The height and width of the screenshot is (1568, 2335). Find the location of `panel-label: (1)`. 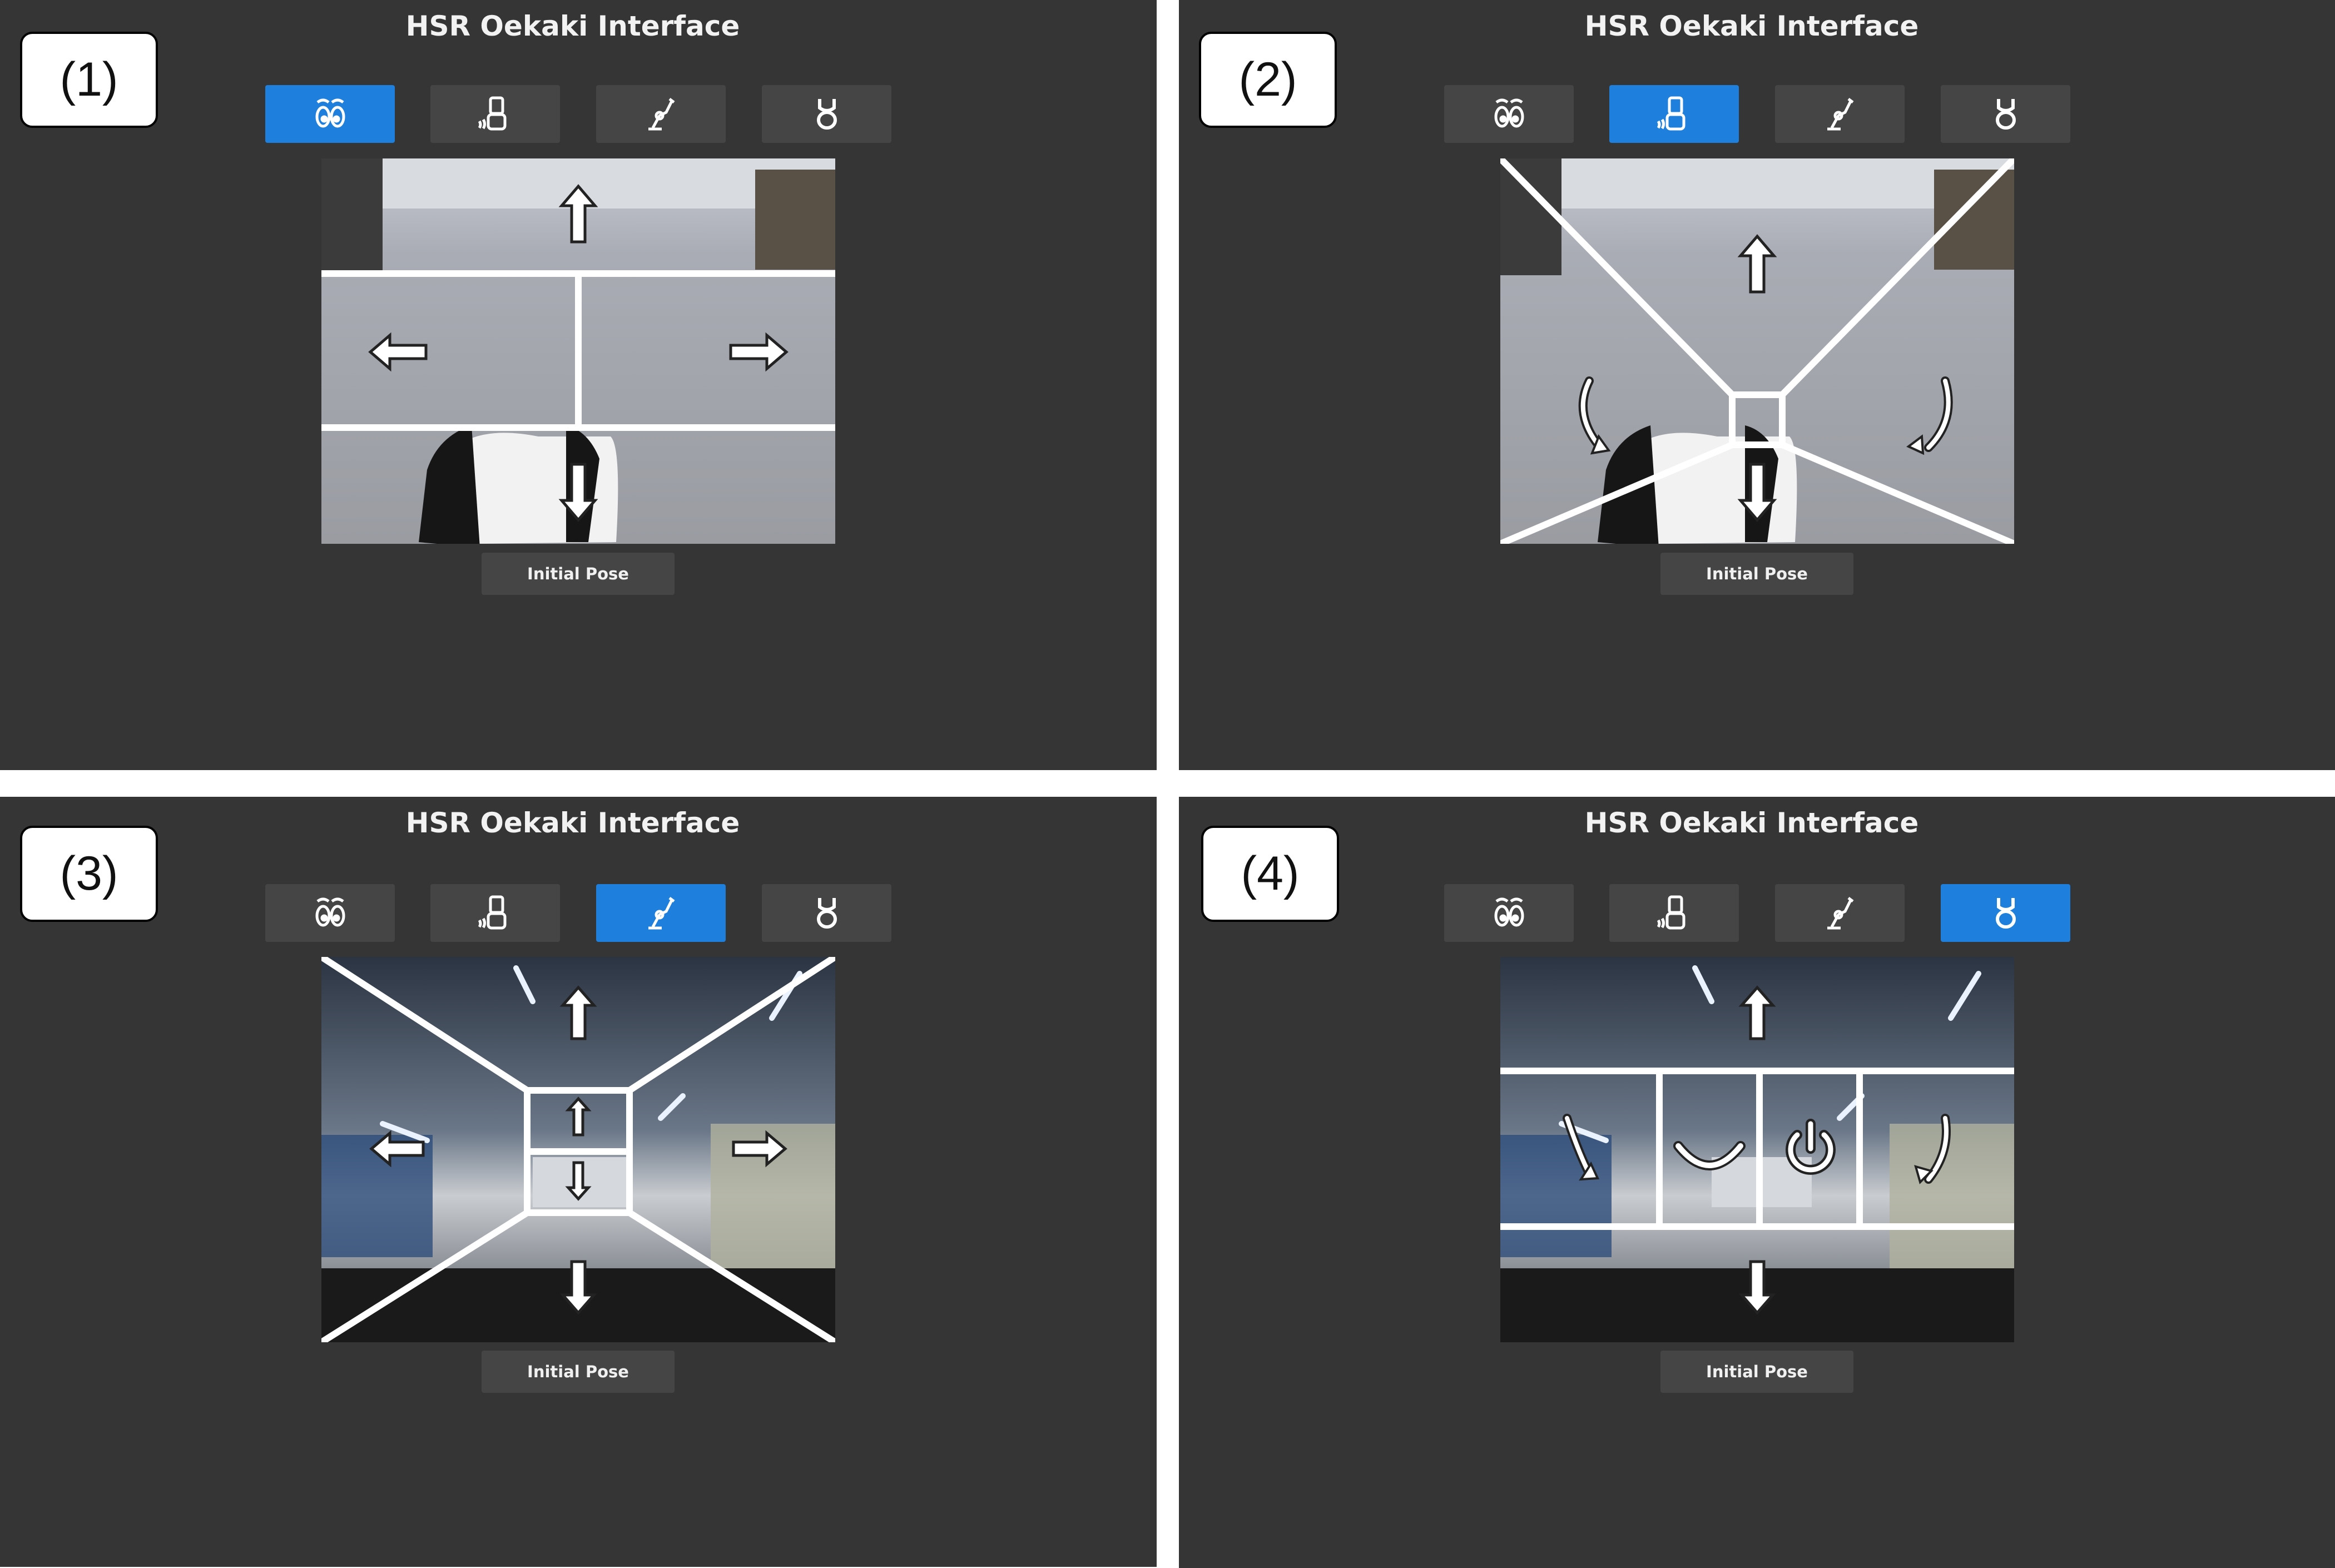

panel-label: (1) is located at coordinates (89, 80).